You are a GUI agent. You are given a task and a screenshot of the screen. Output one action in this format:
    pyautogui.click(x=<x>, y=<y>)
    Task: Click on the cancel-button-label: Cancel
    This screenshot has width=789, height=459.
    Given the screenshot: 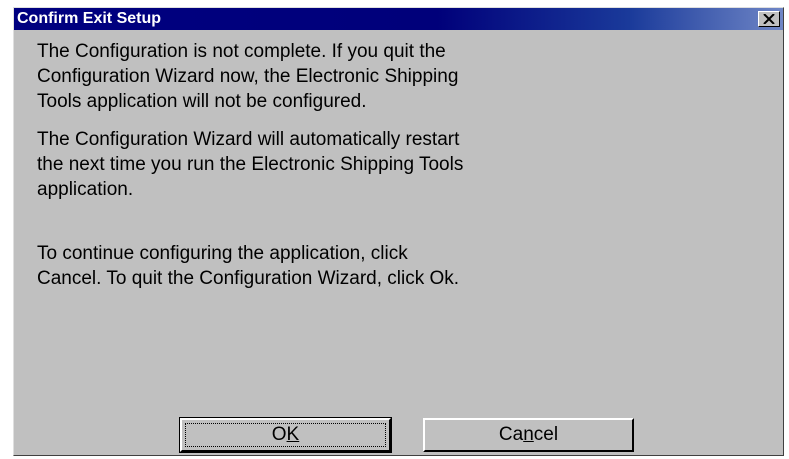 What is the action you would take?
    pyautogui.click(x=528, y=434)
    